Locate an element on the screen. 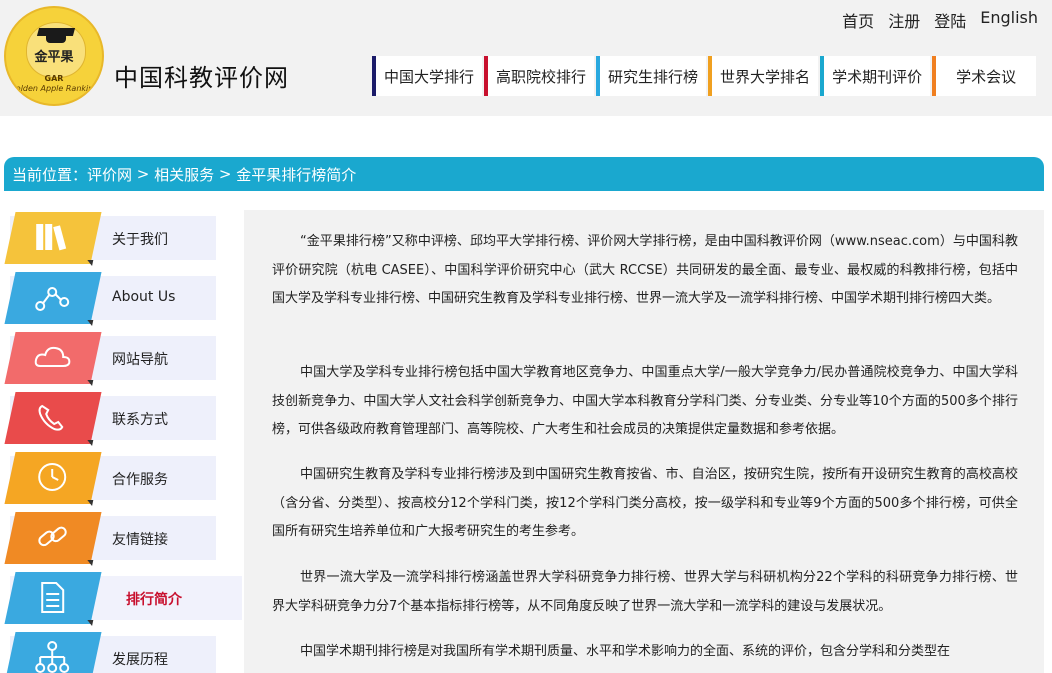 Image resolution: width=1052 pixels, height=673 pixels. nav-label: 研究生排行榜 is located at coordinates (653, 76).